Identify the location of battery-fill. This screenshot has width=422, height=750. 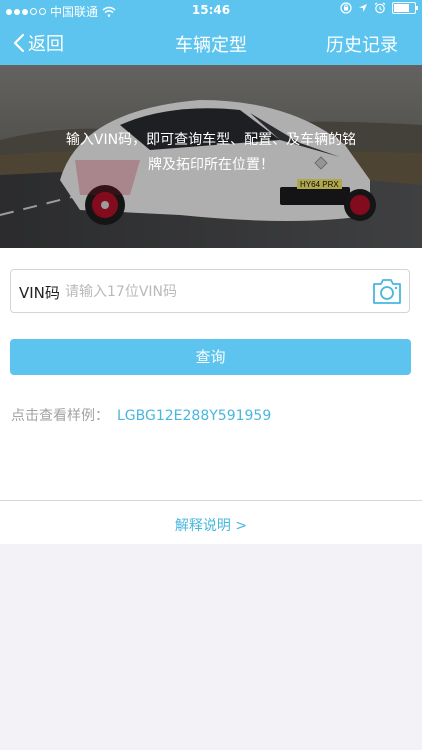
(402, 8).